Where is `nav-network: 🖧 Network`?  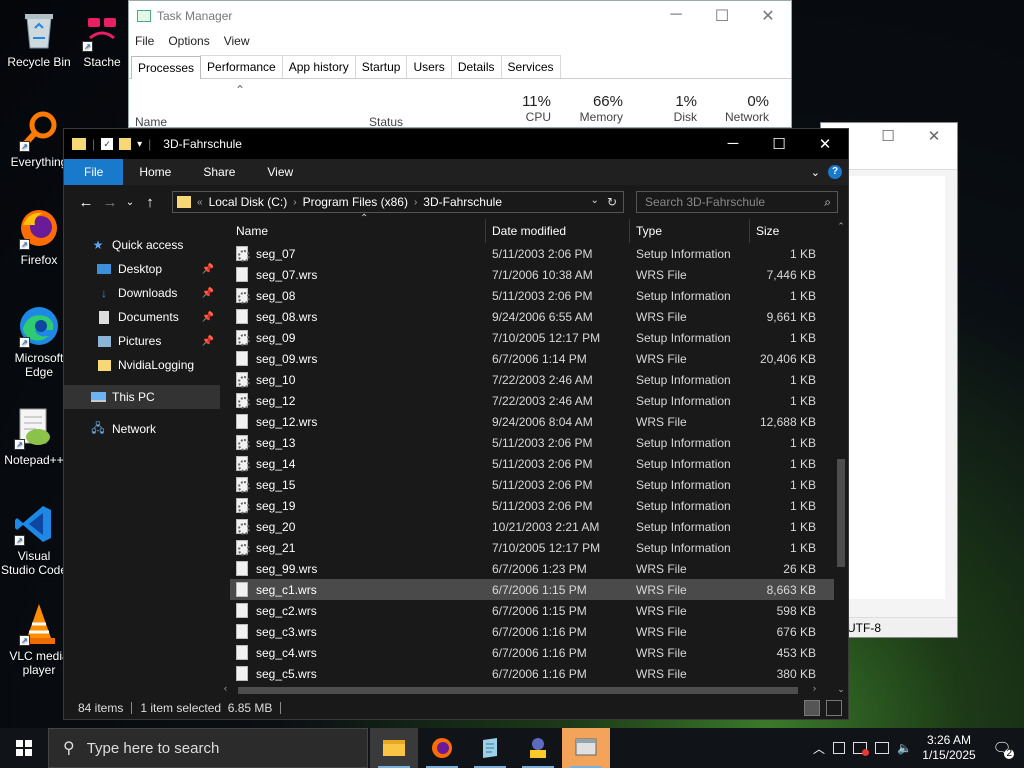
nav-network: 🖧 Network is located at coordinates (142, 429).